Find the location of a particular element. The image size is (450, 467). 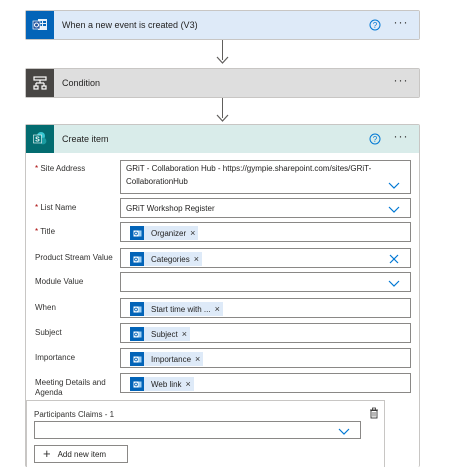

subject-label: Subject is located at coordinates (48, 332).